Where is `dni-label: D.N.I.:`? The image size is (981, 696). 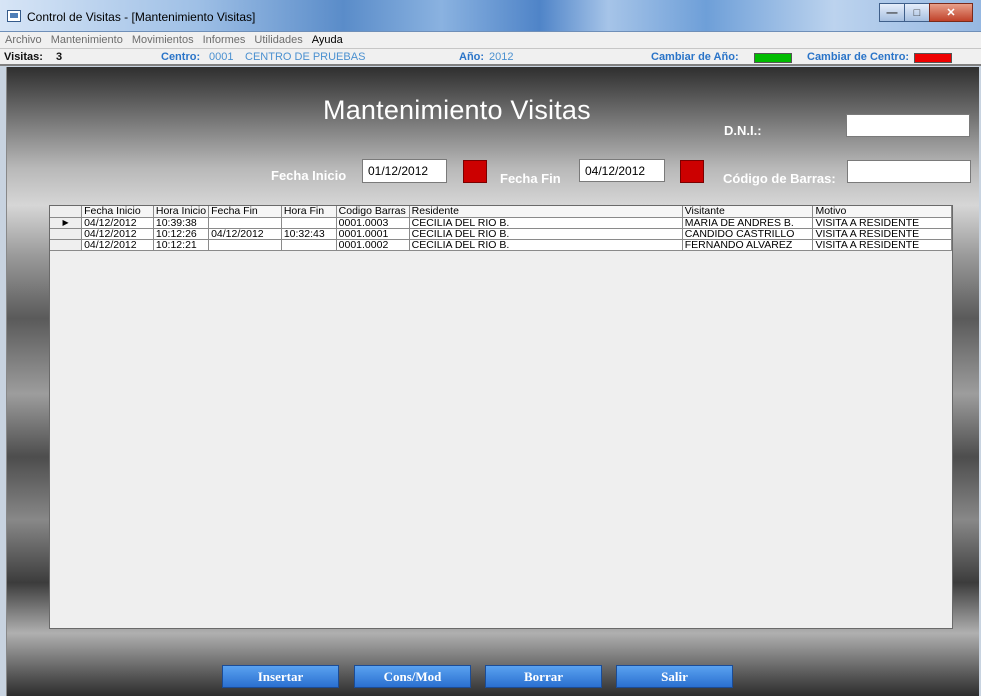
dni-label: D.N.I.: is located at coordinates (743, 130).